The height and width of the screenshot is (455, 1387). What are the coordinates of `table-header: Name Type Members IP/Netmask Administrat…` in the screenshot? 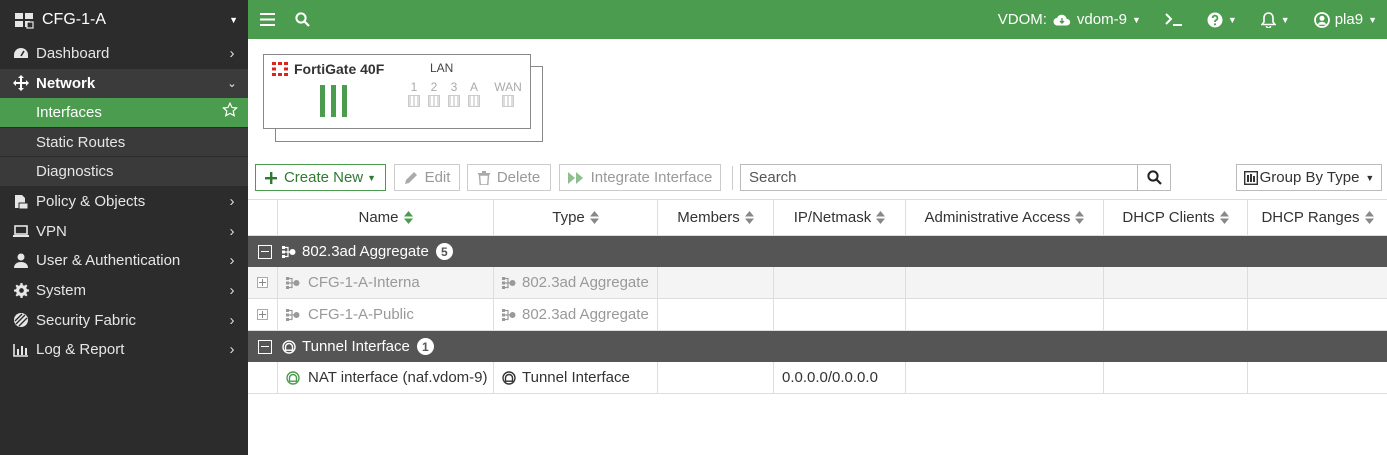 It's located at (817, 217).